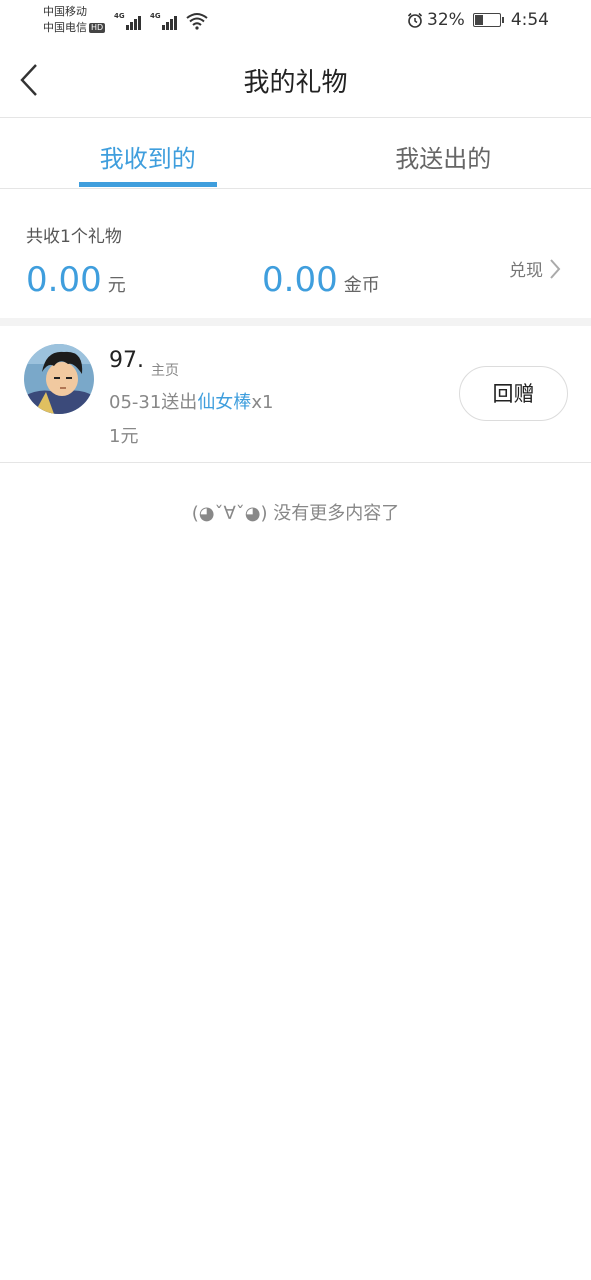  Describe the element at coordinates (64, 280) in the screenshot. I see `money-value: 0.00` at that location.